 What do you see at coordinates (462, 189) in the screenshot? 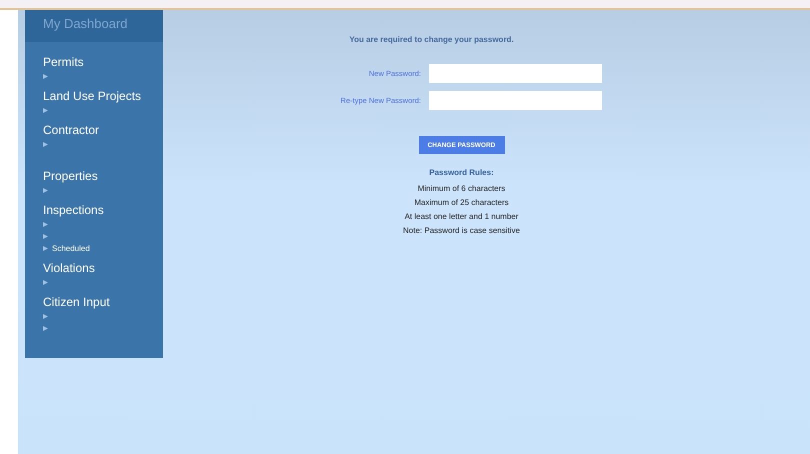
I see `rule-text: Minimum of 6 characters` at bounding box center [462, 189].